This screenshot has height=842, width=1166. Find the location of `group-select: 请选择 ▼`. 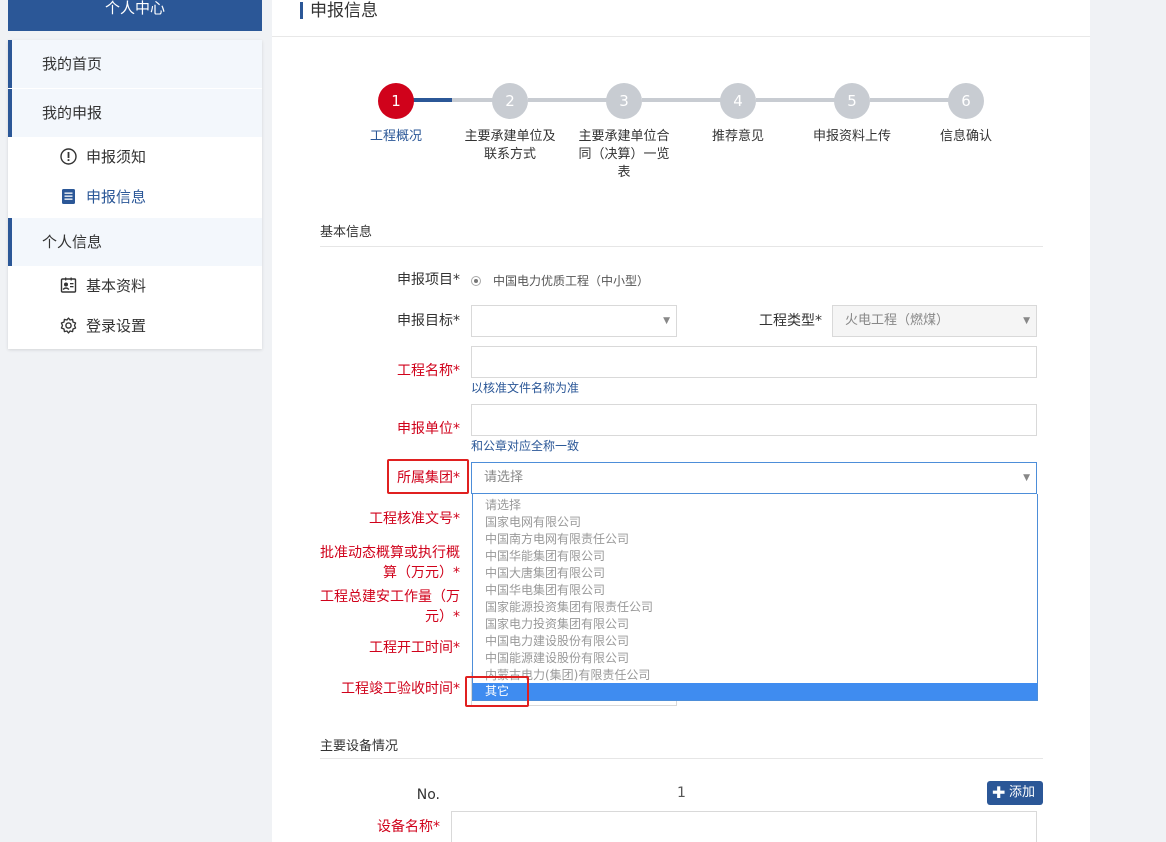

group-select: 请选择 ▼ is located at coordinates (754, 478).